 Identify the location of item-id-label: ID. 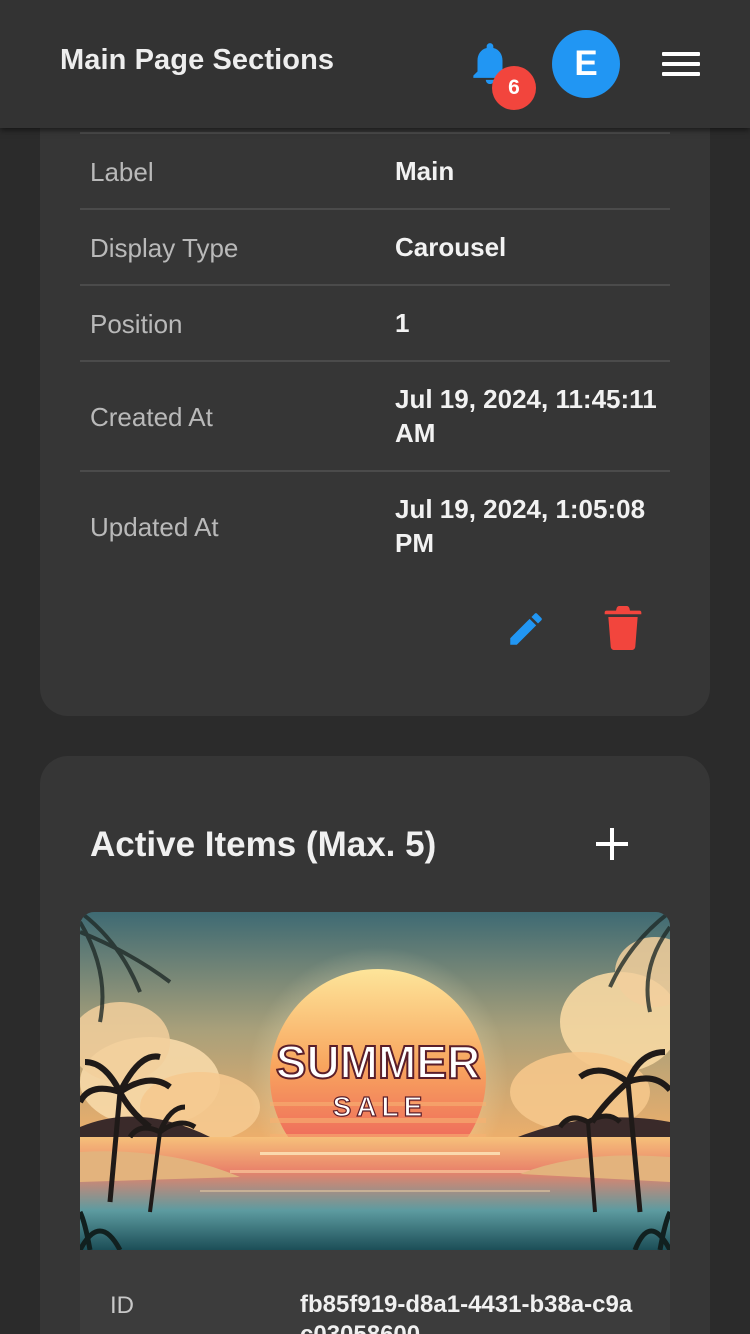
(122, 1305).